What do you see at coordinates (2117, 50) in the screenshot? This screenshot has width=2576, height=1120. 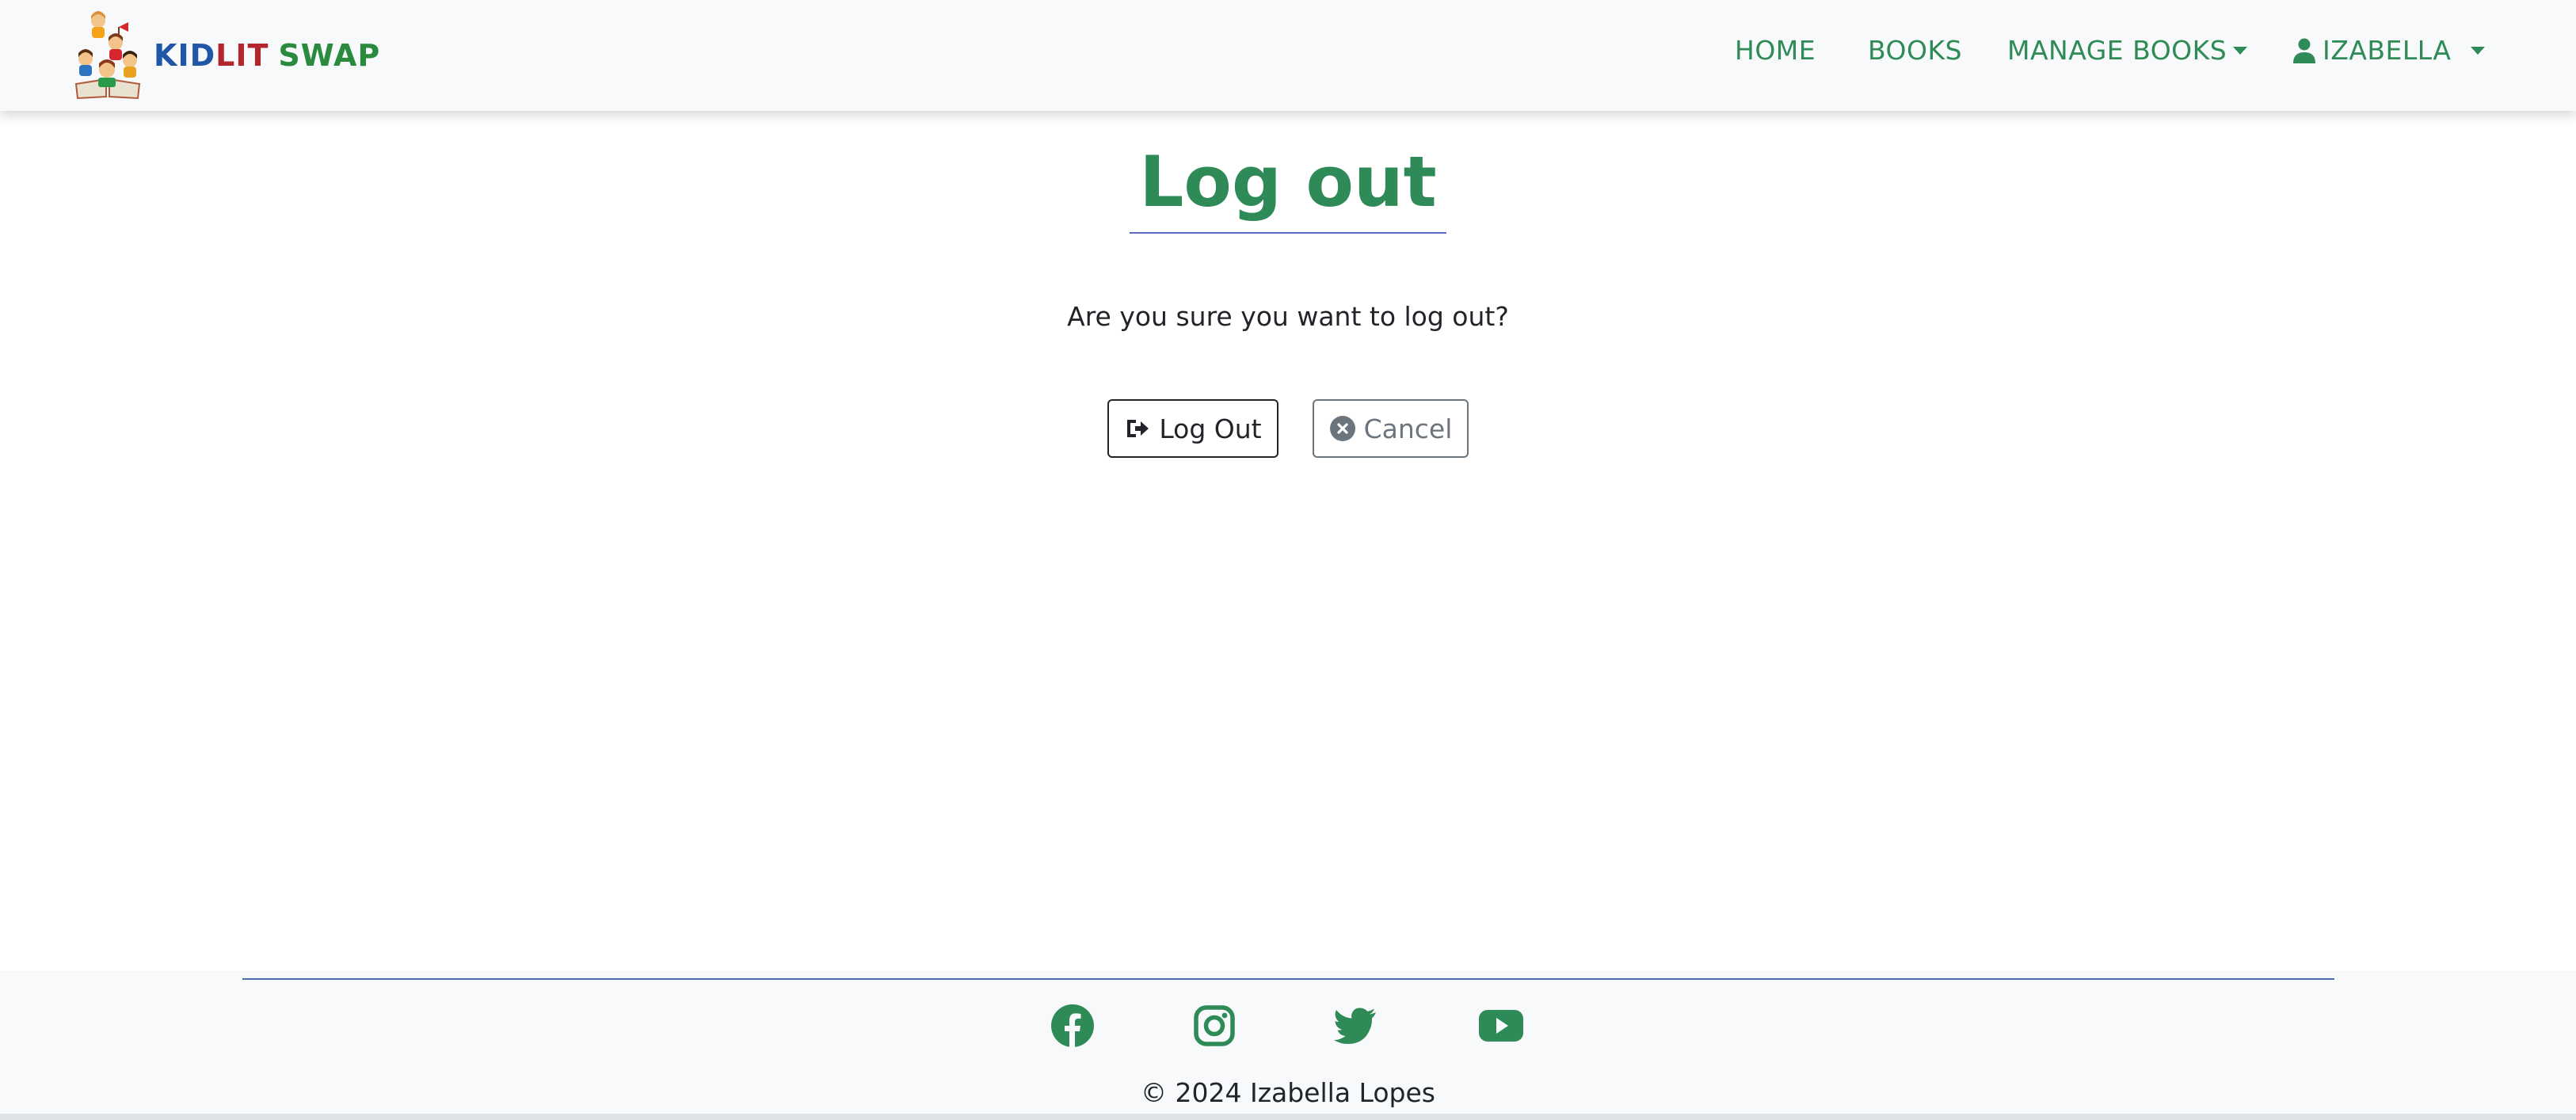 I see `nav-manage-books-label: MANAGE BOOKS` at bounding box center [2117, 50].